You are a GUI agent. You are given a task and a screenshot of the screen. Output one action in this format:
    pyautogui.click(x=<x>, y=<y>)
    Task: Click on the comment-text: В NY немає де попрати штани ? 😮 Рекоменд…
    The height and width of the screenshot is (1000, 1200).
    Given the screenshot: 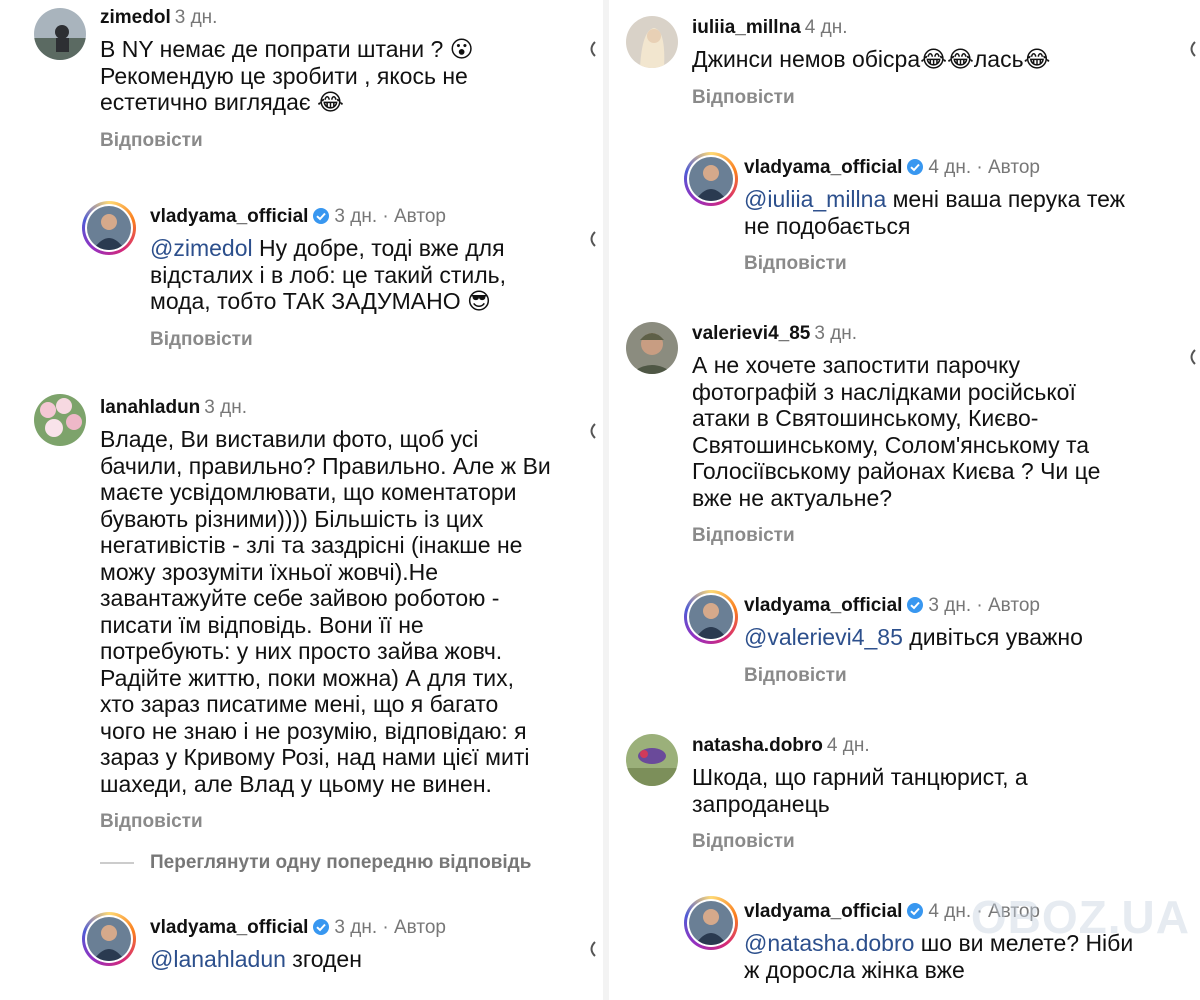 What is the action you would take?
    pyautogui.click(x=287, y=75)
    